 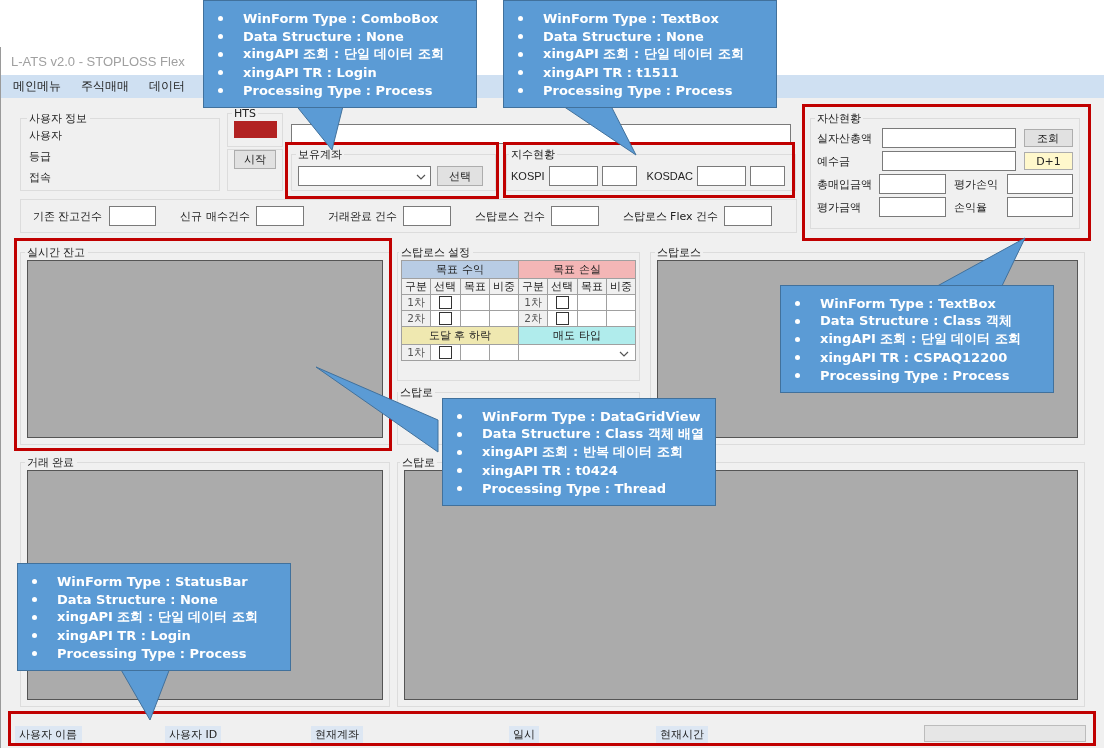 What do you see at coordinates (152, 581) in the screenshot?
I see `callout-text: WinForm Type : StatusBar` at bounding box center [152, 581].